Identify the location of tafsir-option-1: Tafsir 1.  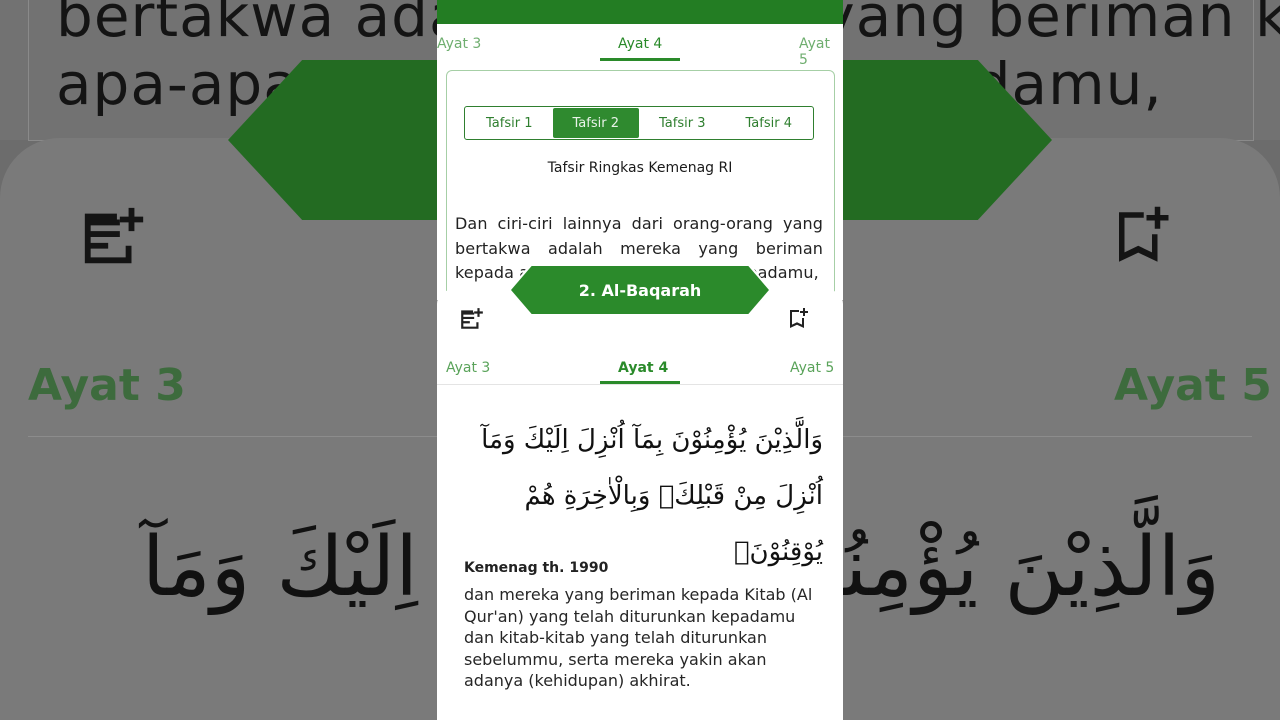
(509, 123).